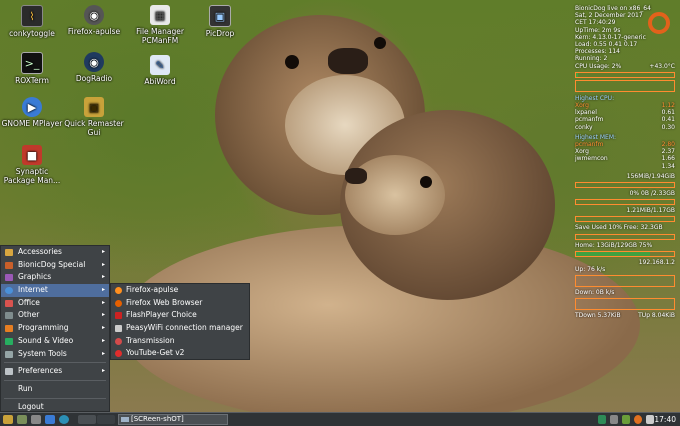 This screenshot has height=426, width=680. I want to click on menu-item-label: Internet, so click(33, 290).